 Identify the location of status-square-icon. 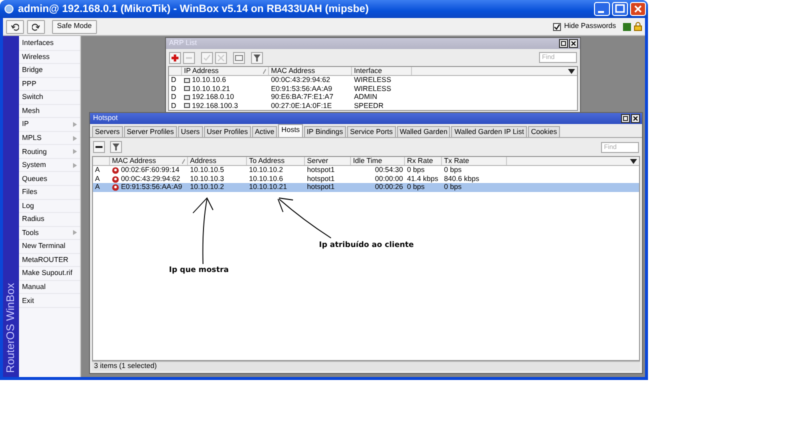
(627, 26).